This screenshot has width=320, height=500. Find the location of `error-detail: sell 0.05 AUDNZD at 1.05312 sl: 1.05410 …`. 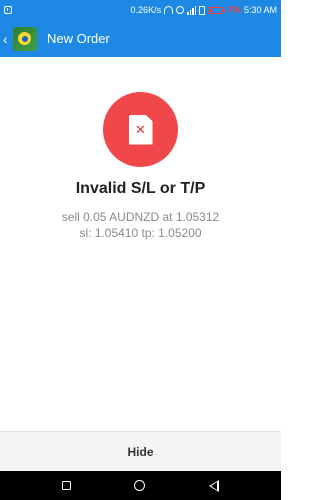

error-detail: sell 0.05 AUDNZD at 1.05312 sl: 1.05410 … is located at coordinates (140, 225).